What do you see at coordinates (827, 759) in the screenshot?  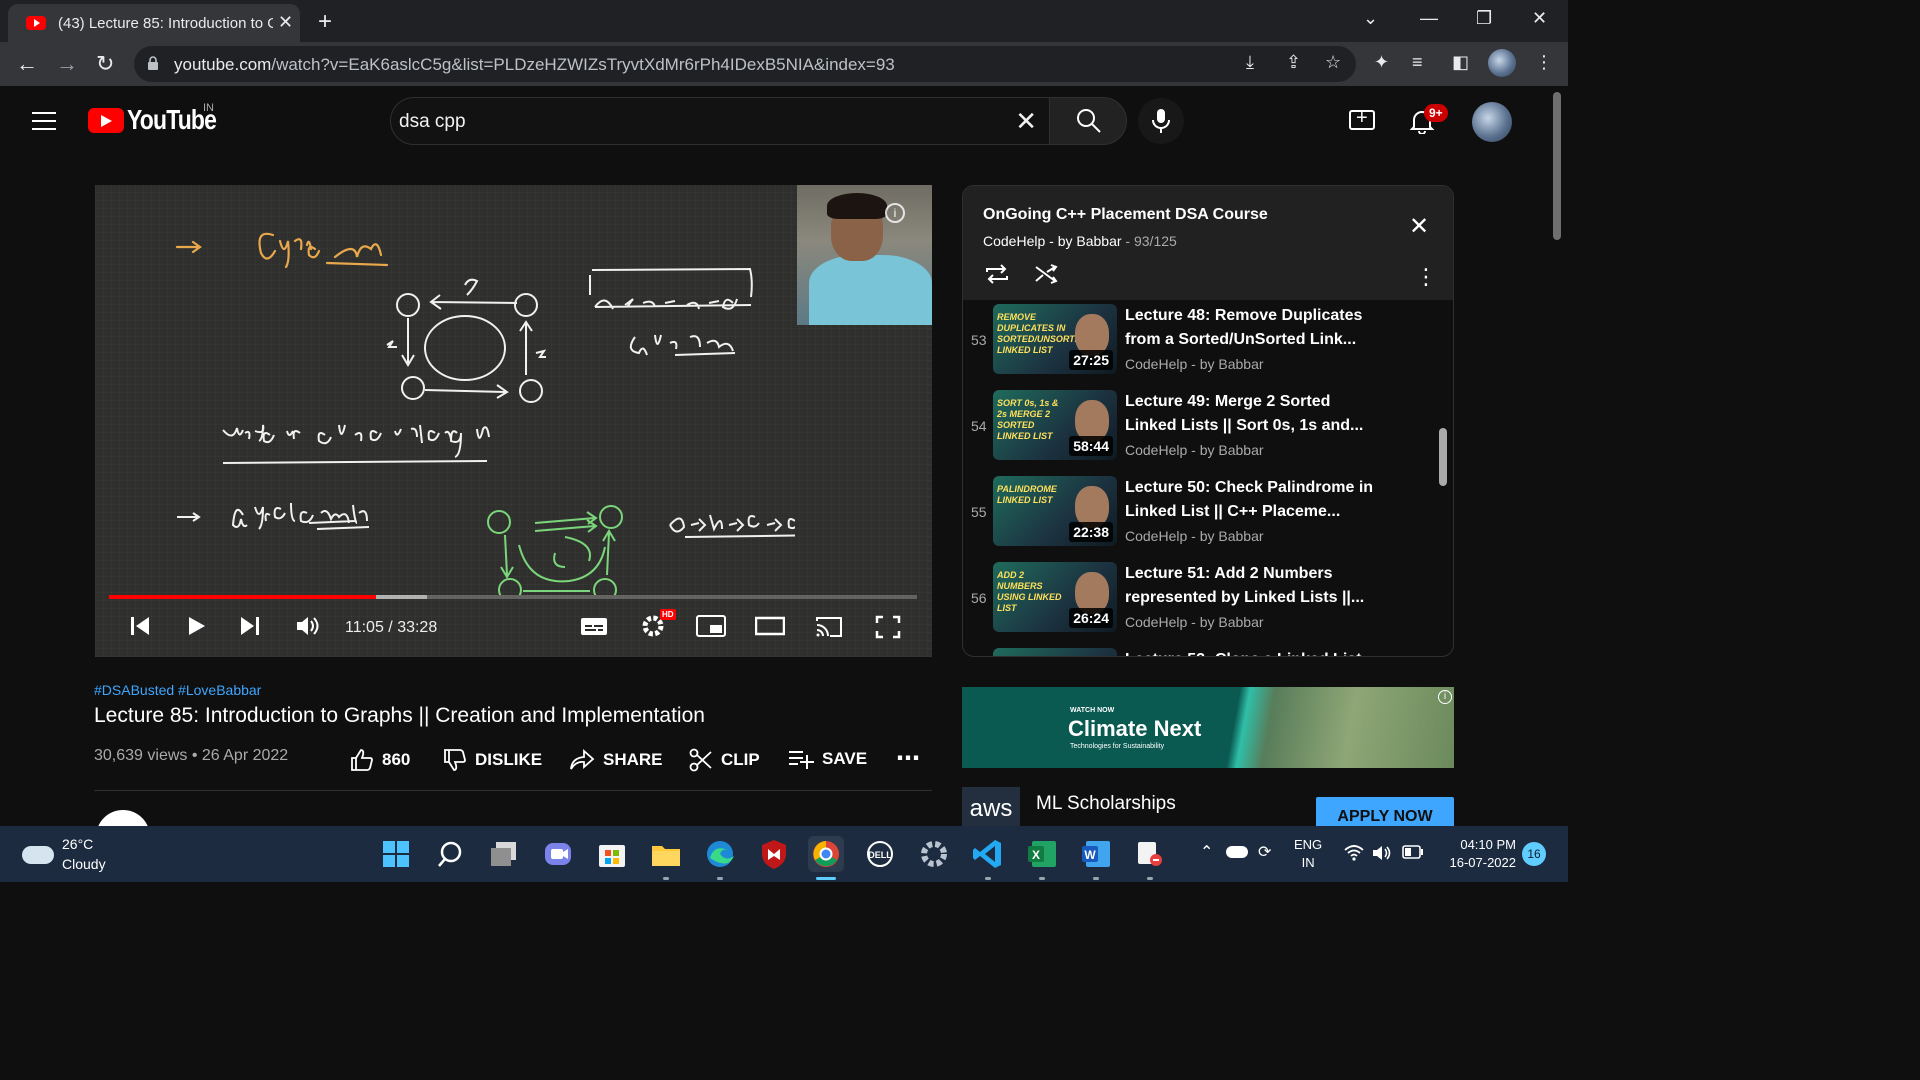 I see `save-button: SAVE` at bounding box center [827, 759].